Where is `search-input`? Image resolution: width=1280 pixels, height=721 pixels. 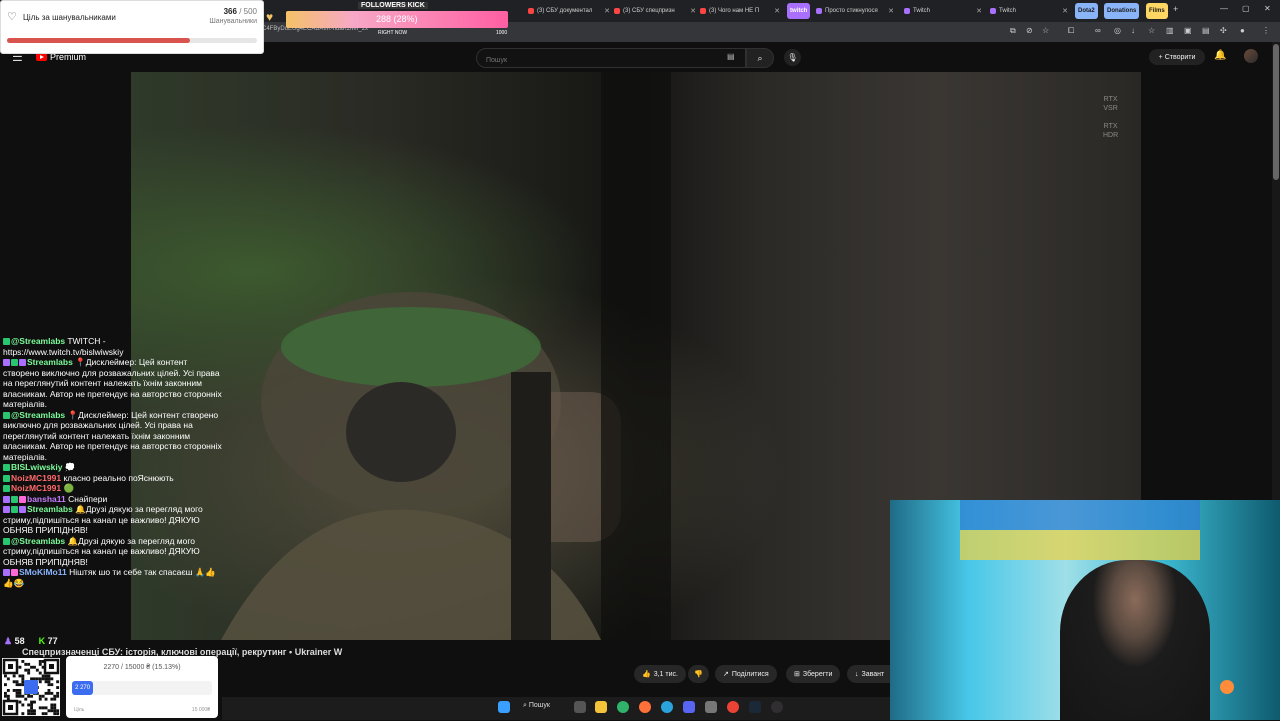 search-input is located at coordinates (601, 60).